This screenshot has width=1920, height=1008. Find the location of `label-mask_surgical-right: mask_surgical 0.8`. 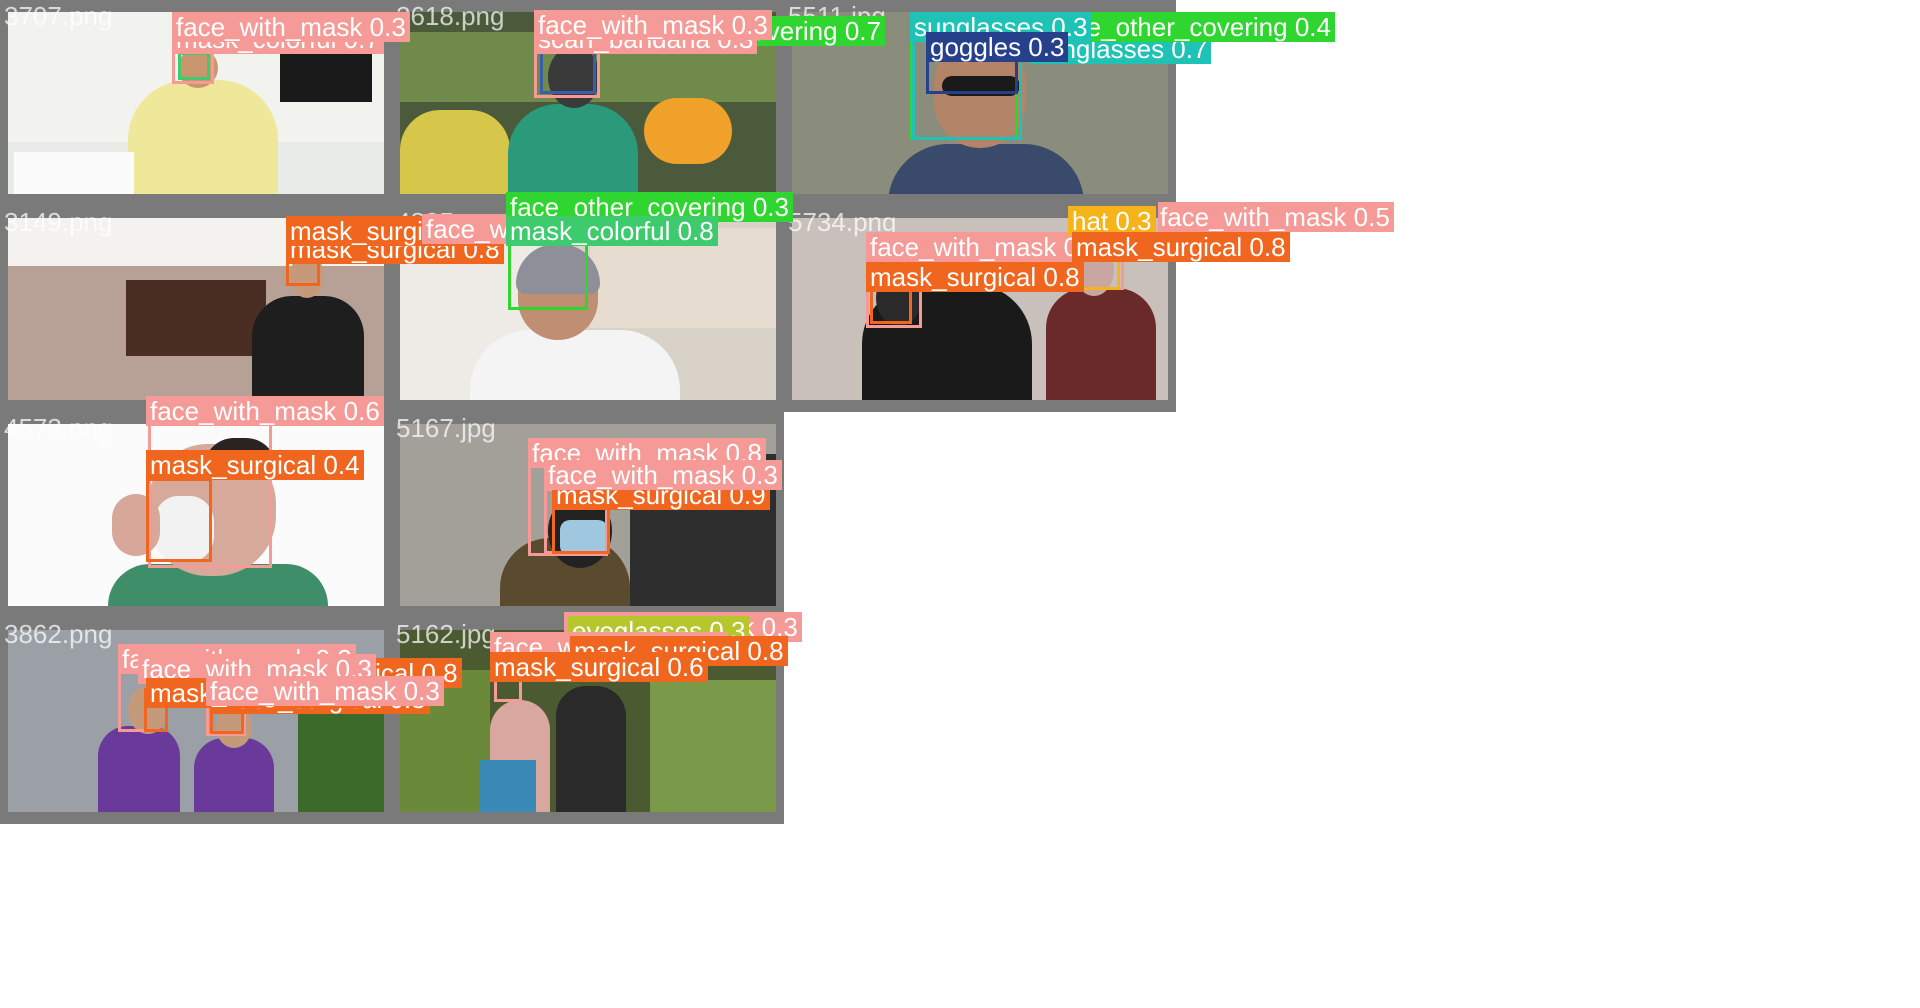

label-mask_surgical-right: mask_surgical 0.8 is located at coordinates (1181, 247).